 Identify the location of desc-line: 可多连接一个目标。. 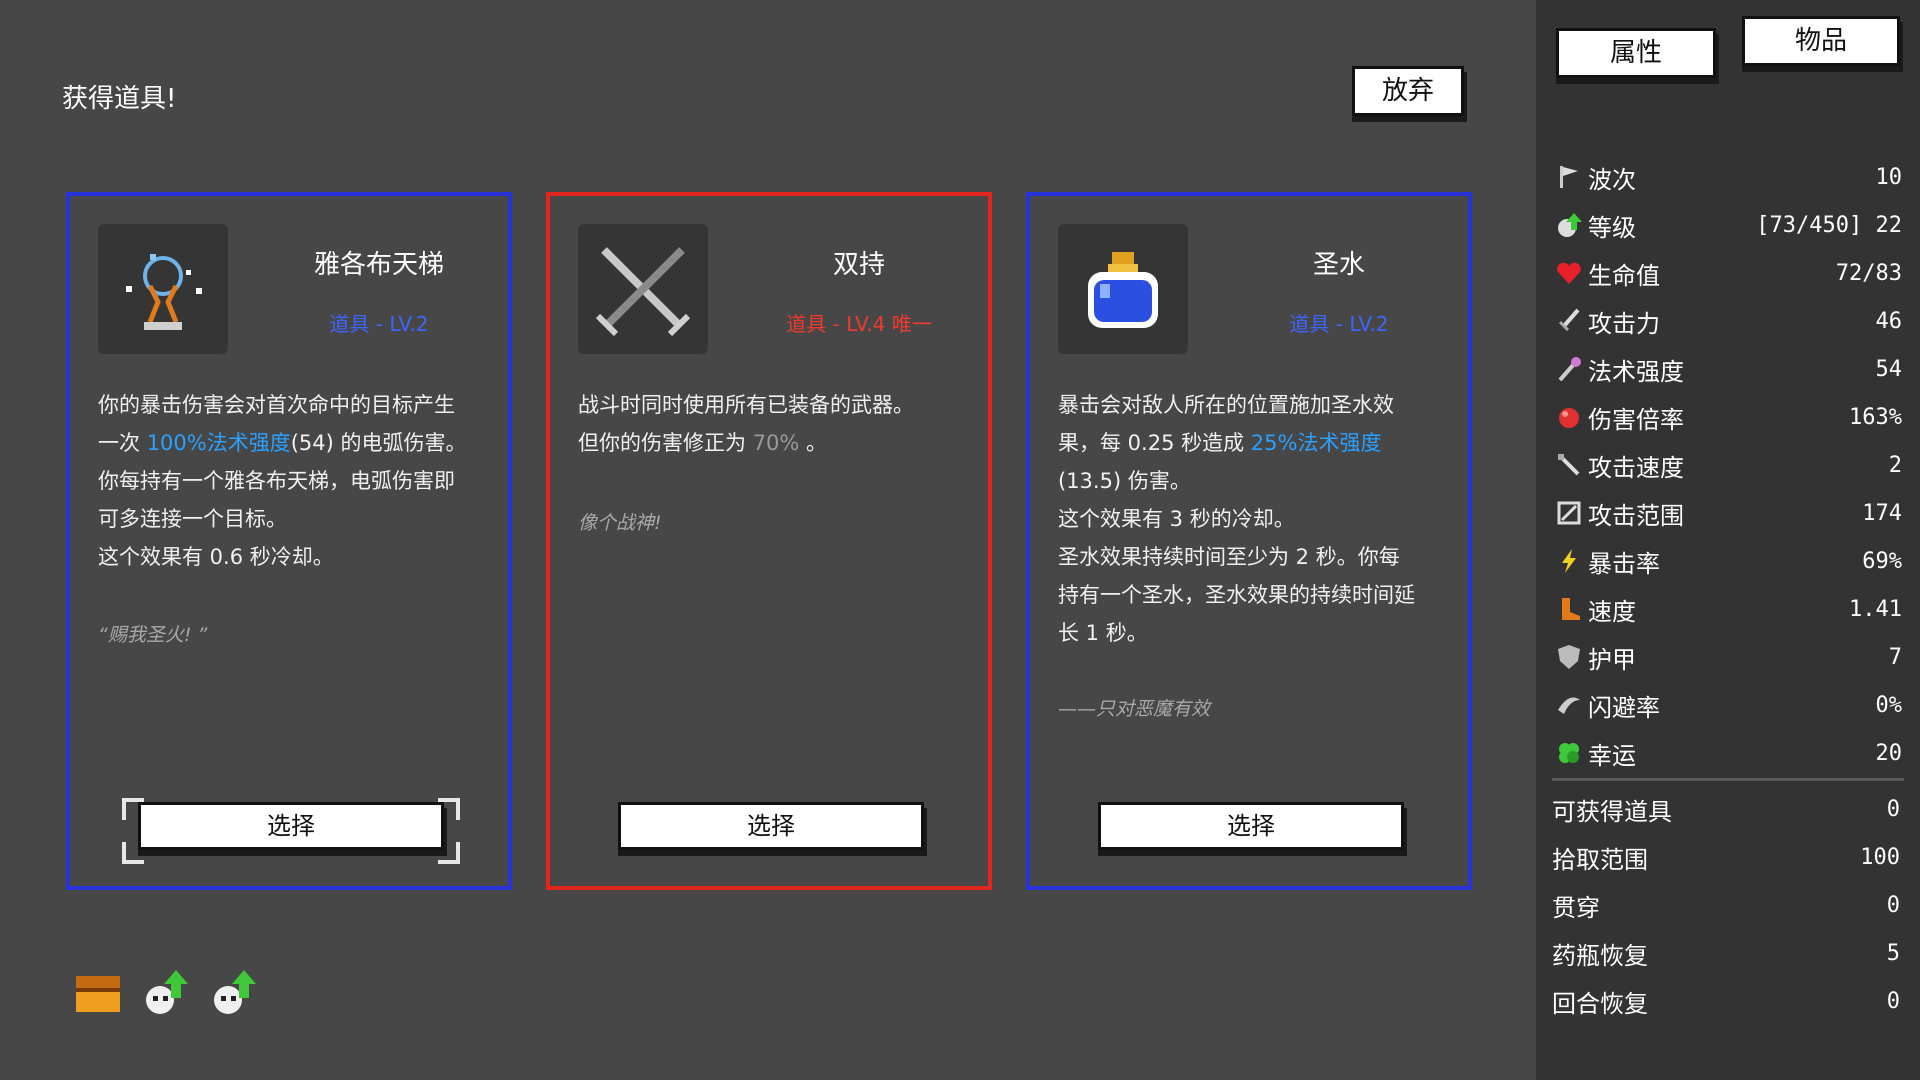
(192, 519).